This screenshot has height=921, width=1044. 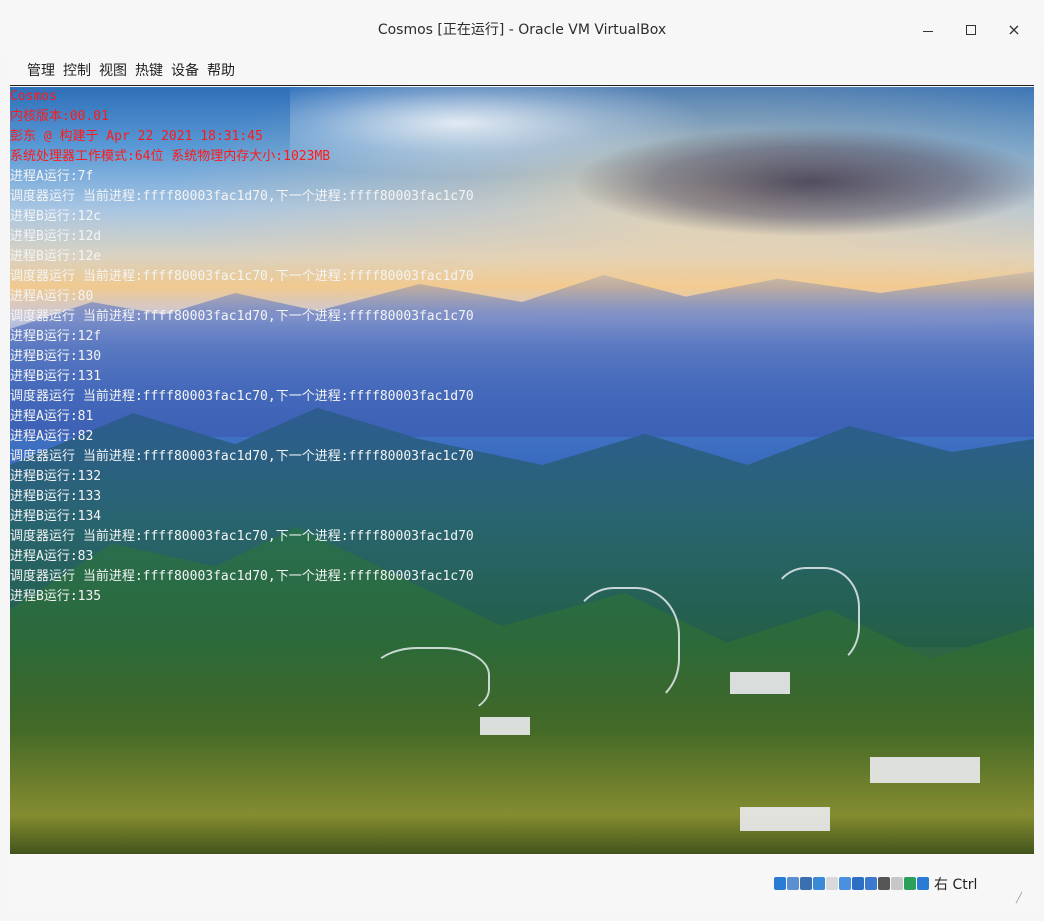 What do you see at coordinates (56, 496) in the screenshot?
I see `console-line: 进程B运行:133` at bounding box center [56, 496].